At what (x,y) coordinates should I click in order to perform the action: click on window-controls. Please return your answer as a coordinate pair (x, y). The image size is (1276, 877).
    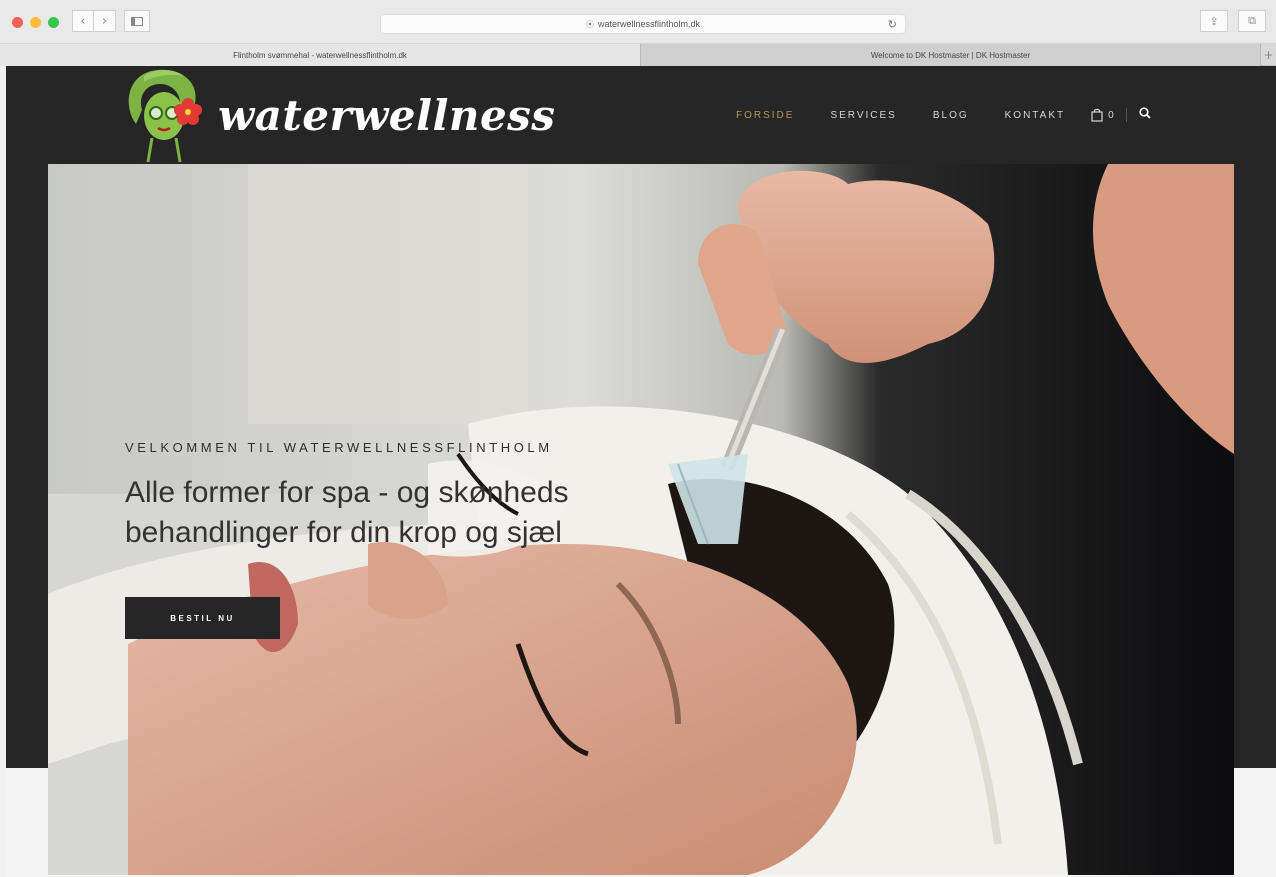
    Looking at the image, I should click on (35, 22).